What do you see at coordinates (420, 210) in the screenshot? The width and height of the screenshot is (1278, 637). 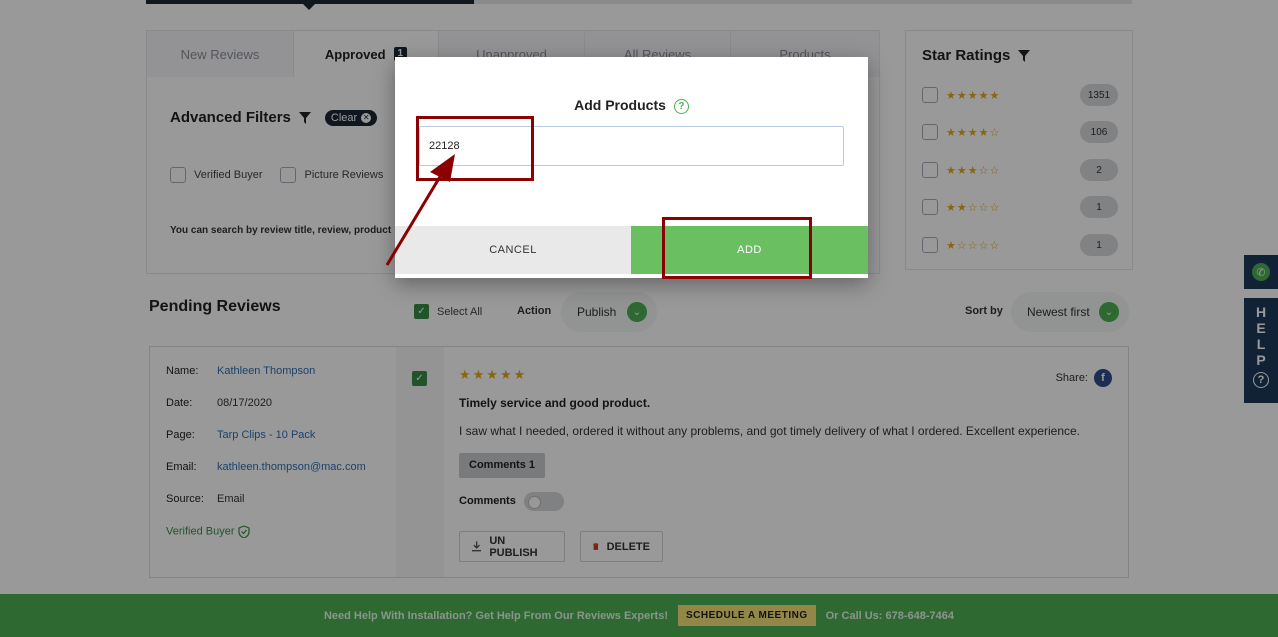 I see `annotation-arrow-icon` at bounding box center [420, 210].